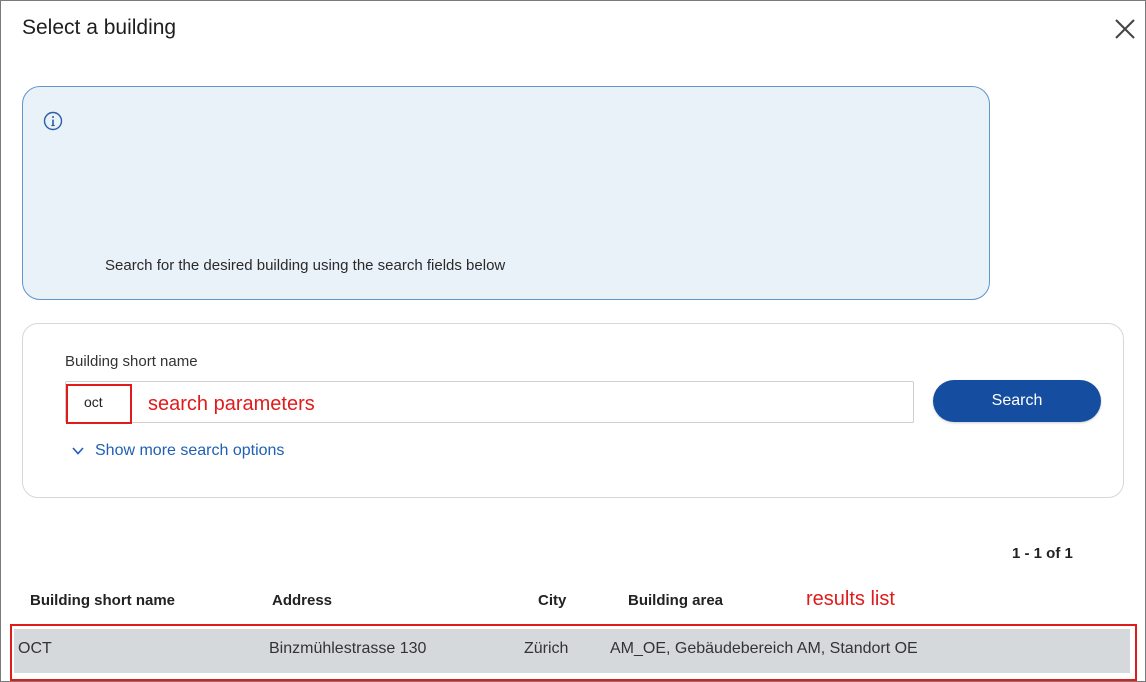  Describe the element at coordinates (552, 600) in the screenshot. I see `column-header-city: City` at that location.